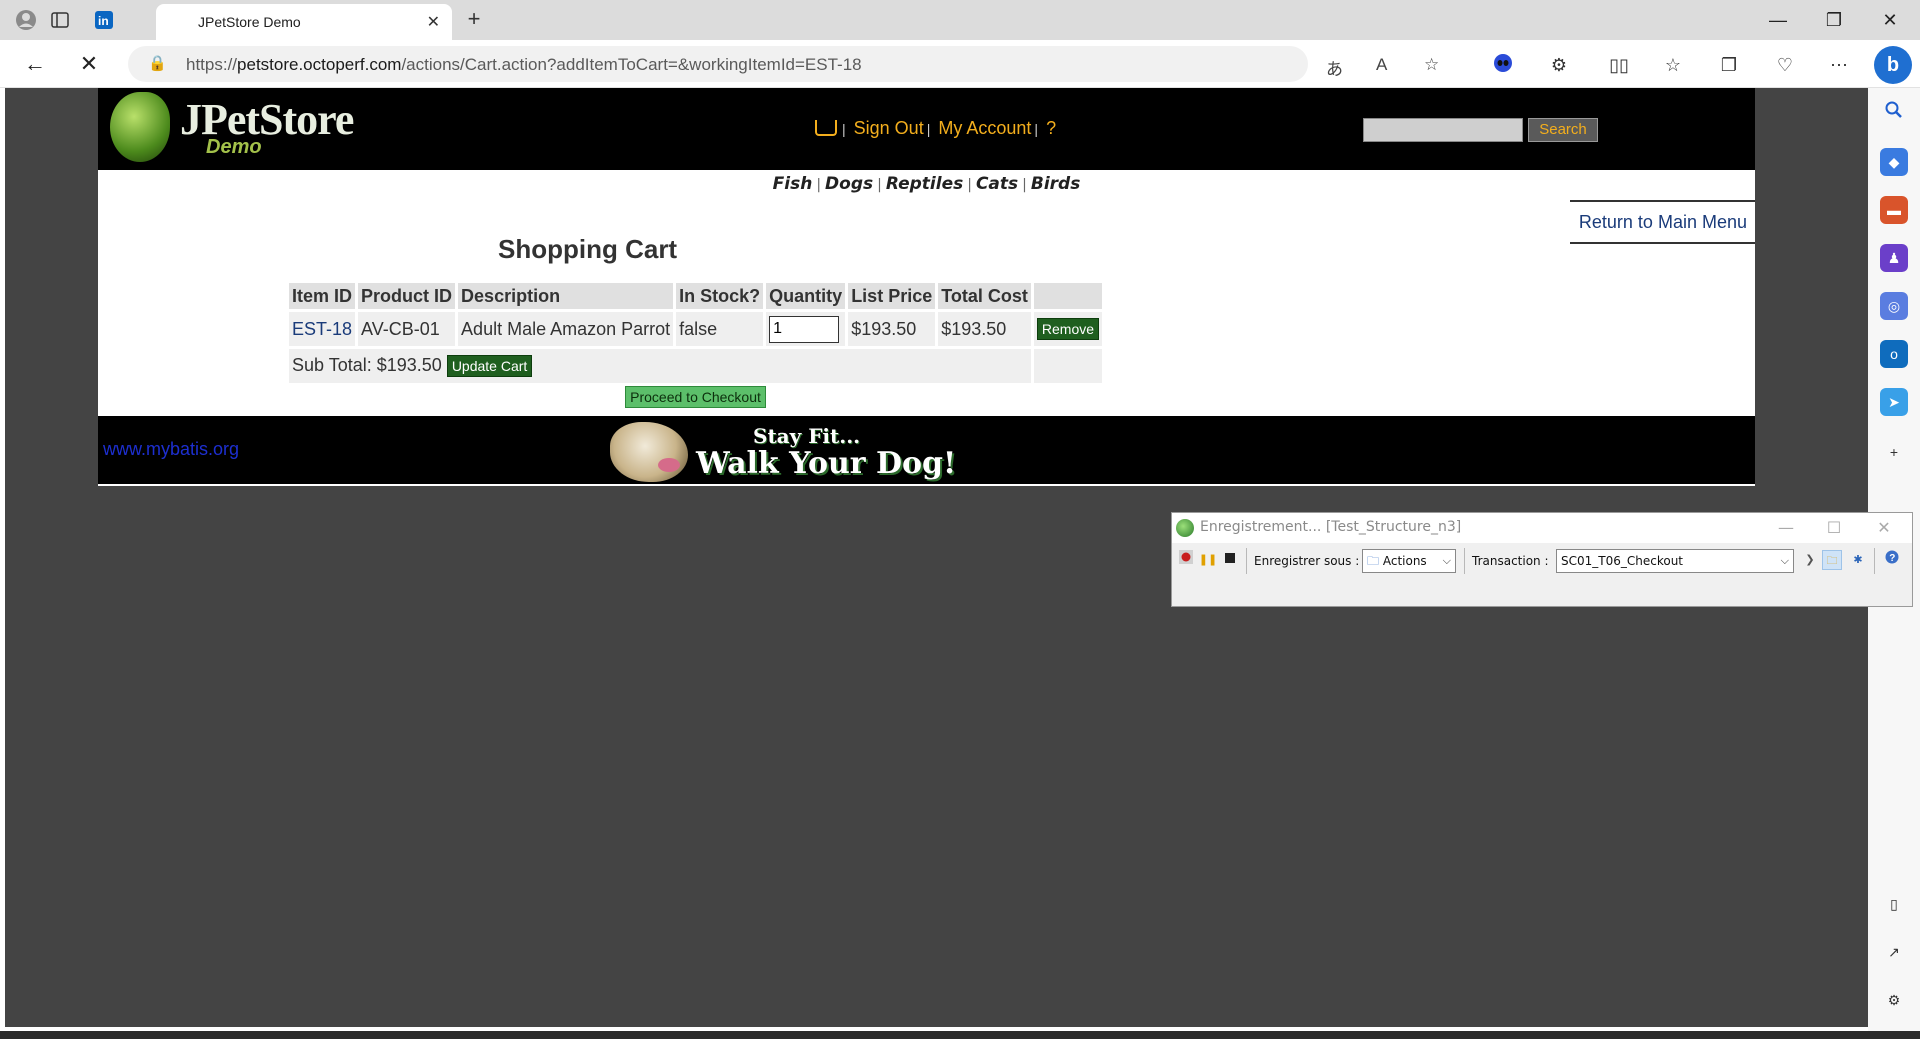 Image resolution: width=1920 pixels, height=1039 pixels. I want to click on return-to-main-menu-link: Return to Main Menu, so click(1662, 222).